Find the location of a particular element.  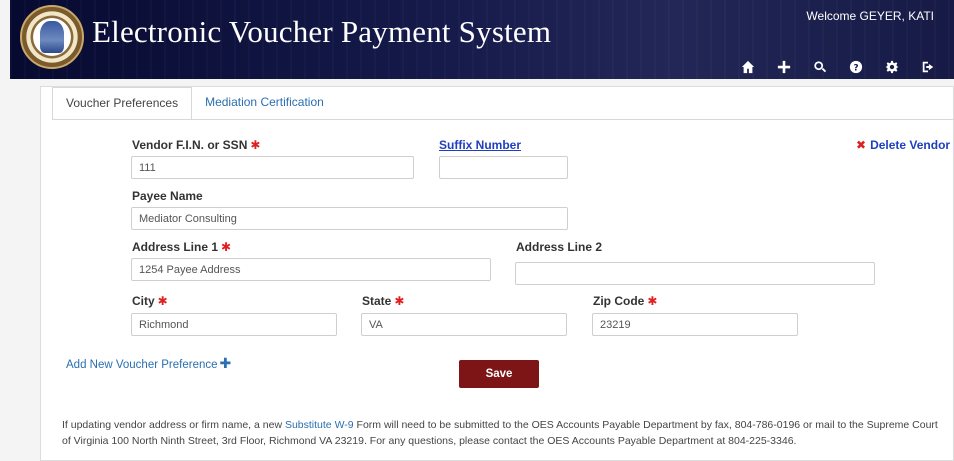

delete-vendor-link: ✖ Delete Vendor is located at coordinates (903, 145).